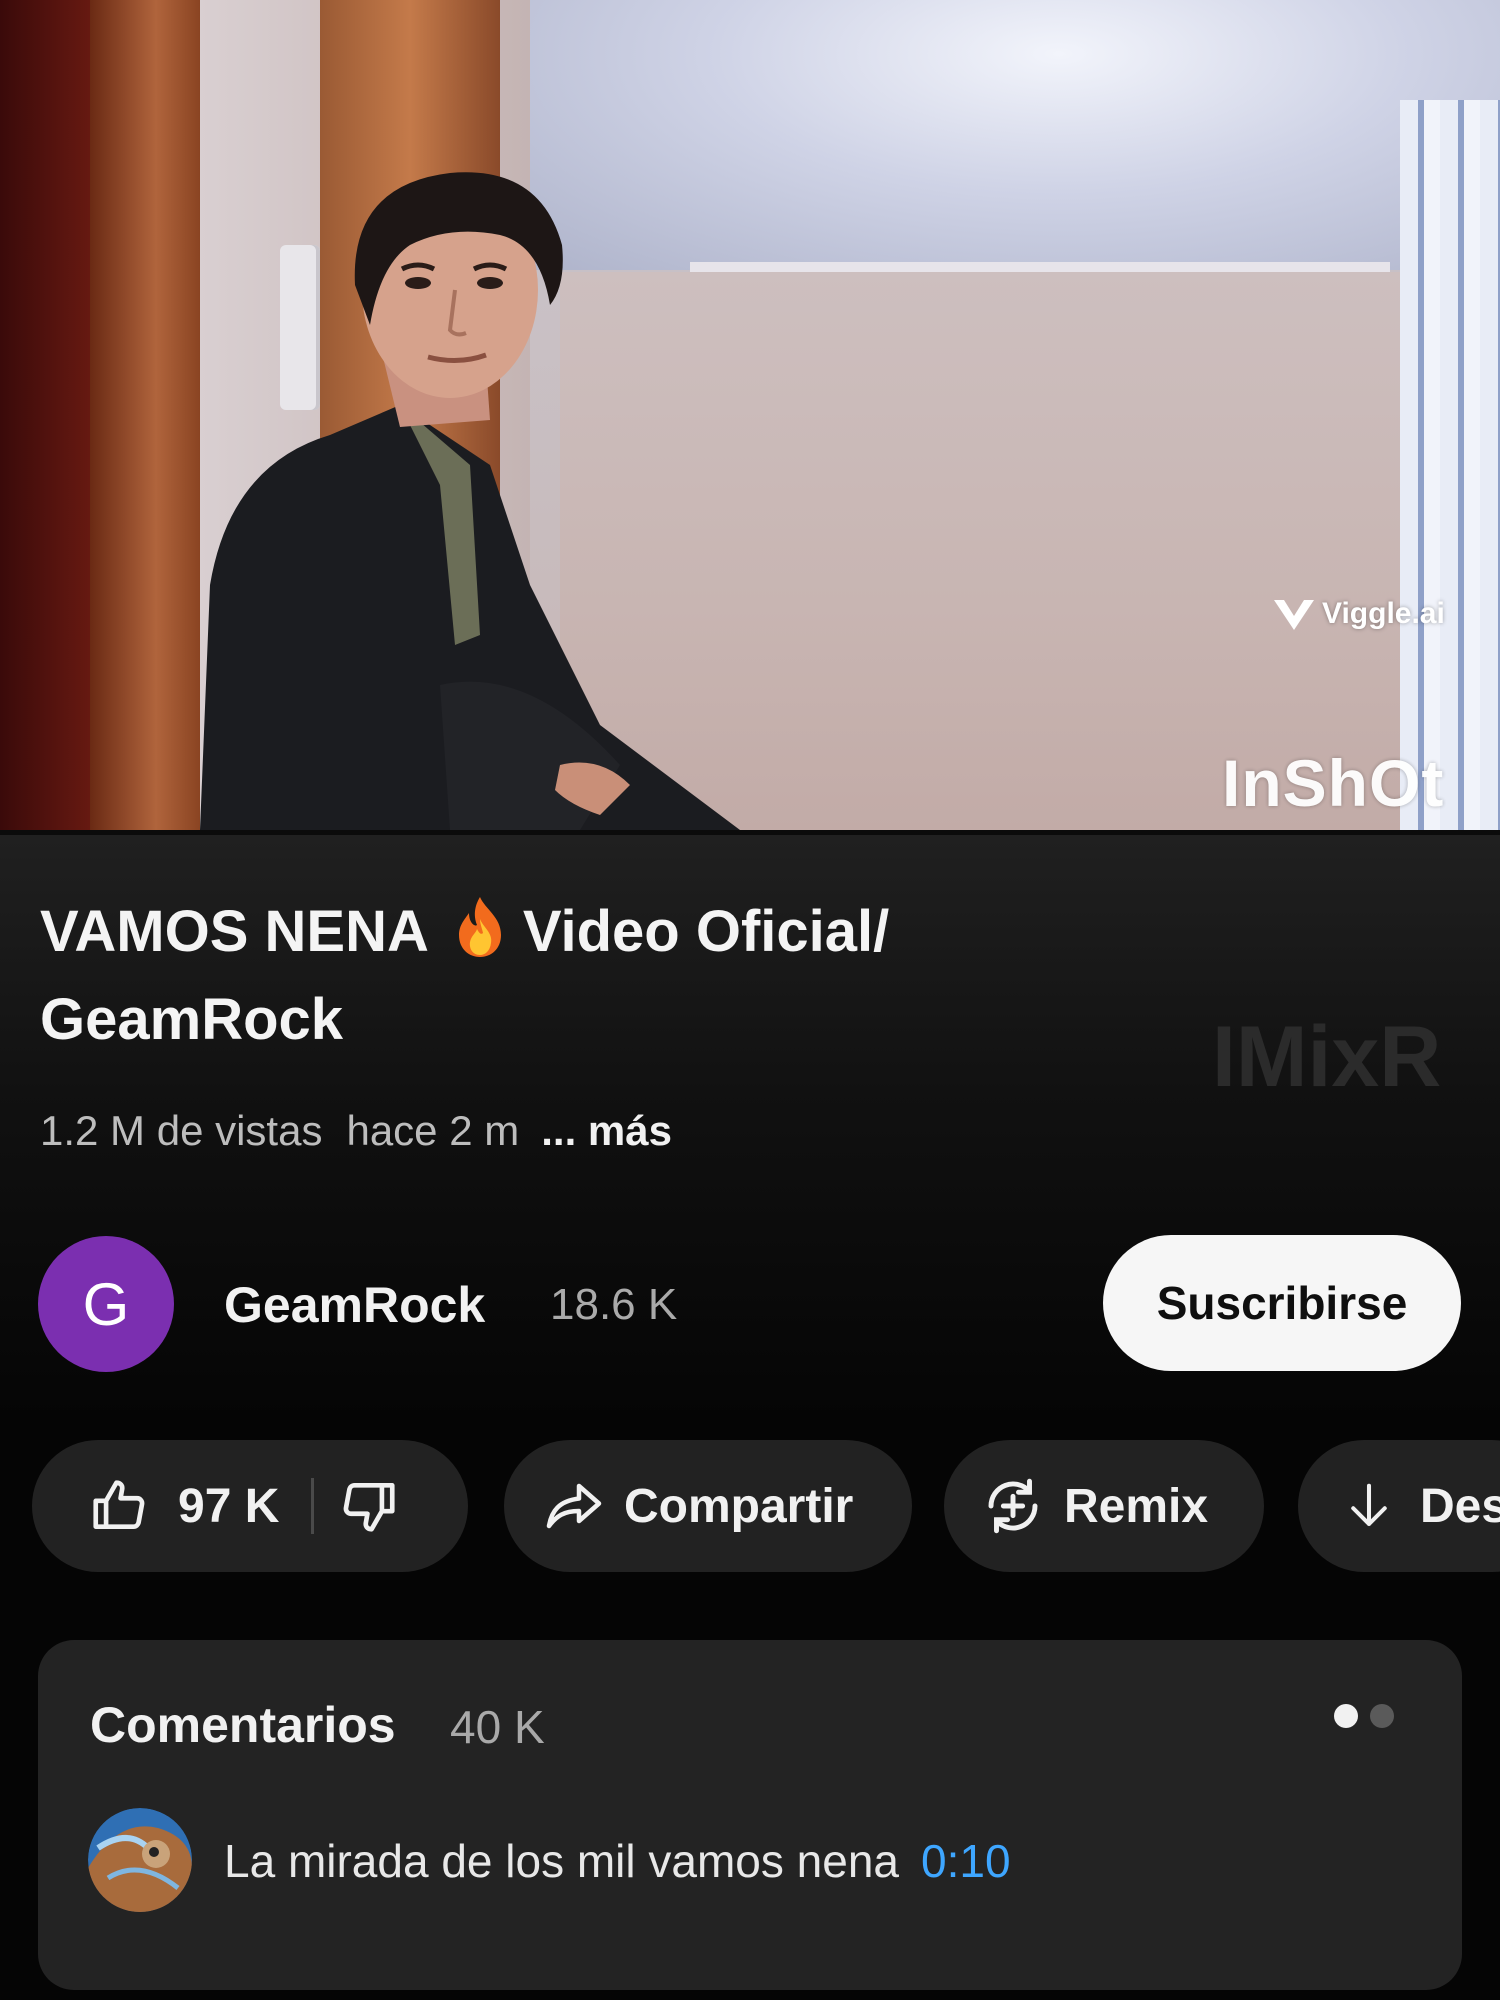  What do you see at coordinates (1013, 1506) in the screenshot?
I see `remix-icon` at bounding box center [1013, 1506].